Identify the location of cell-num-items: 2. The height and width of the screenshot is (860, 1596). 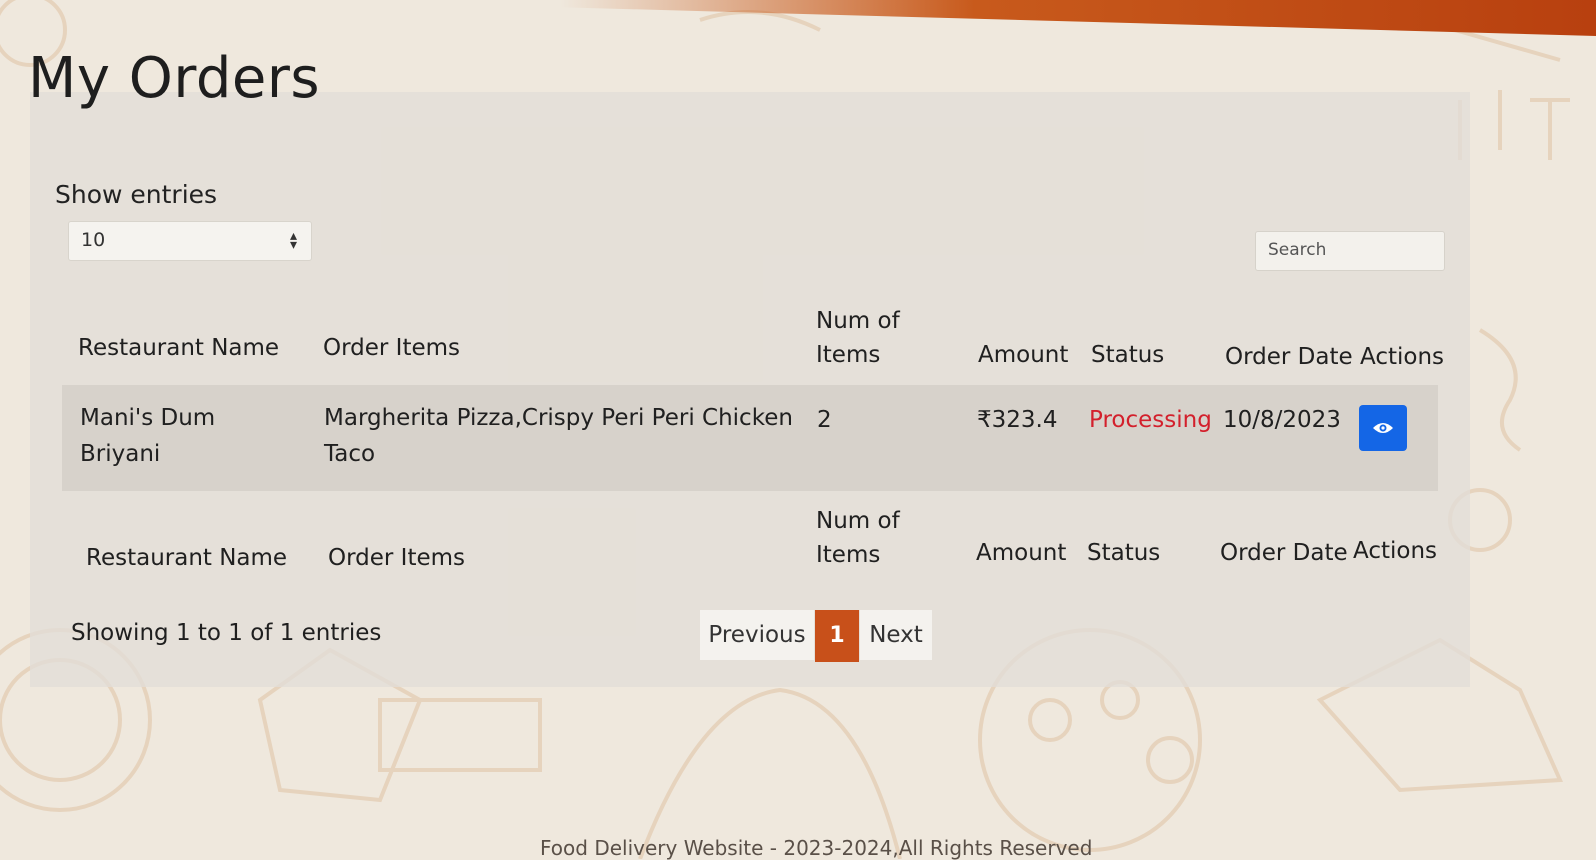
(824, 420).